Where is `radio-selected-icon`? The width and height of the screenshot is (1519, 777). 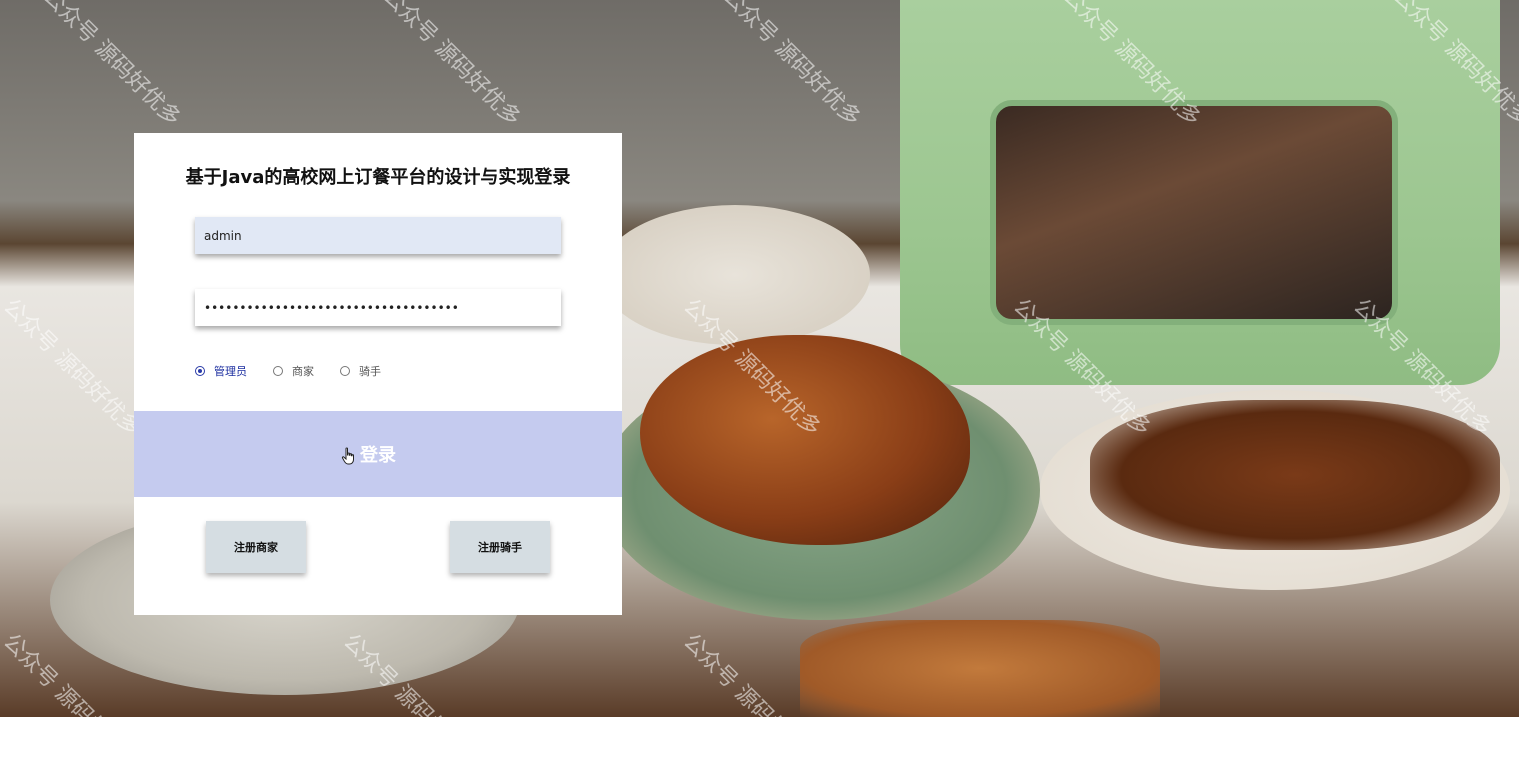 radio-selected-icon is located at coordinates (200, 371).